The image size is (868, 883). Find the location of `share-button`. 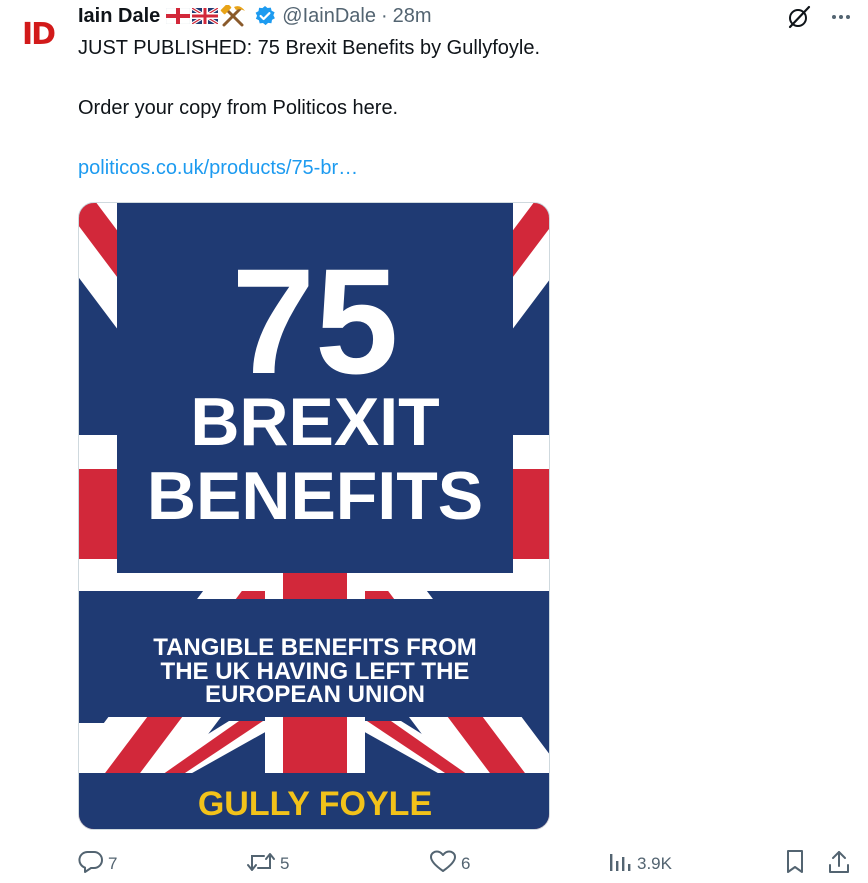

share-button is located at coordinates (839, 864).